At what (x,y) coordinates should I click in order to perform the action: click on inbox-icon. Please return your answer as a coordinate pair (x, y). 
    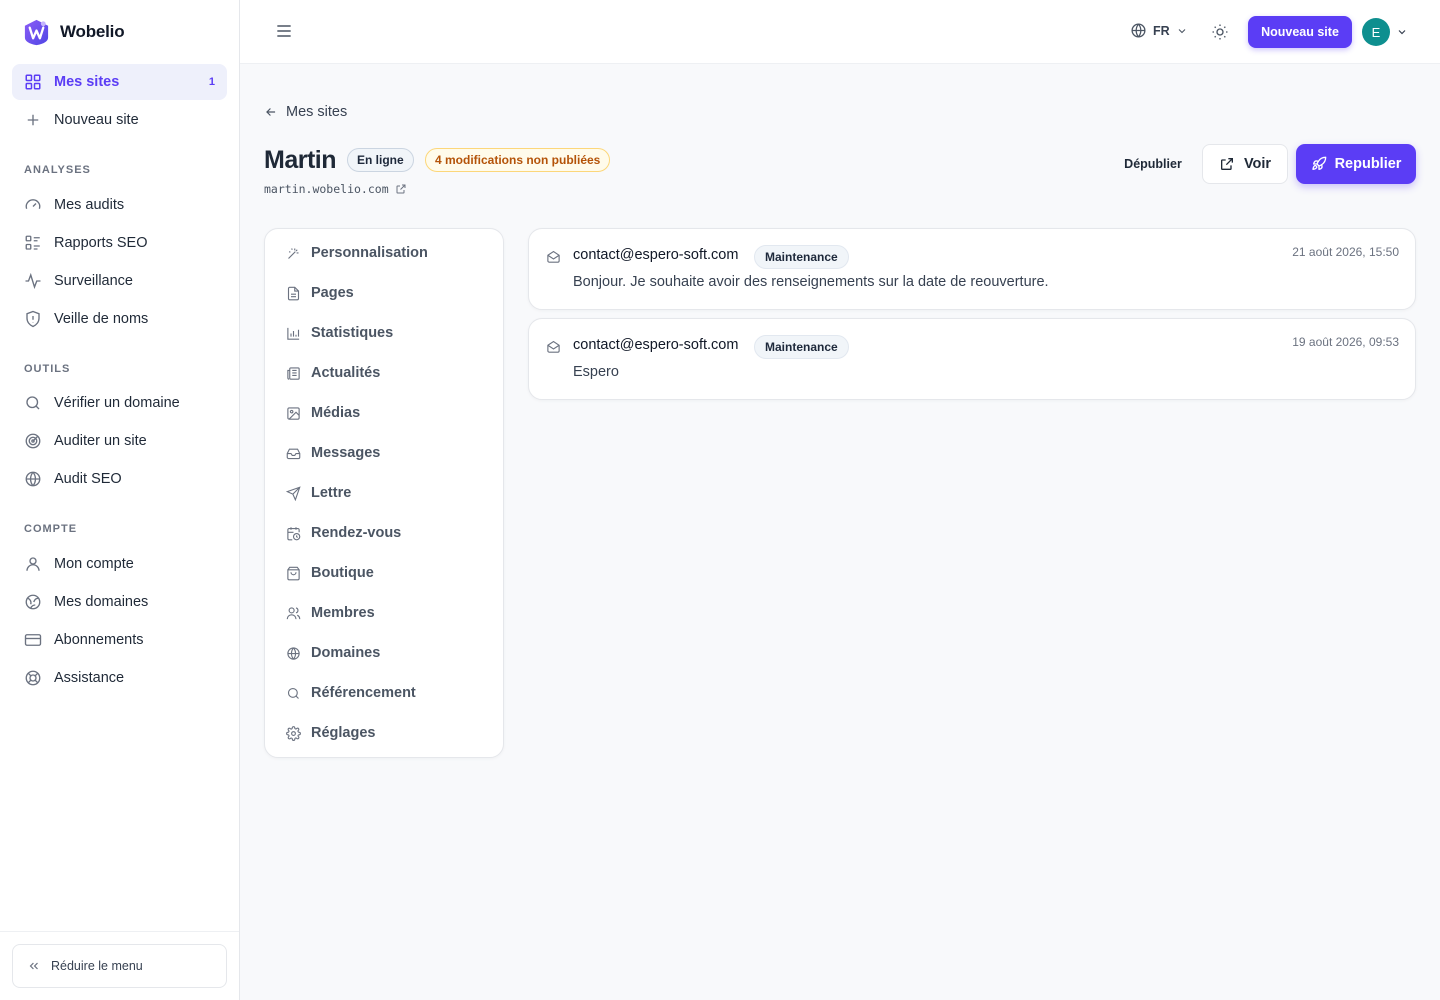
    Looking at the image, I should click on (293, 453).